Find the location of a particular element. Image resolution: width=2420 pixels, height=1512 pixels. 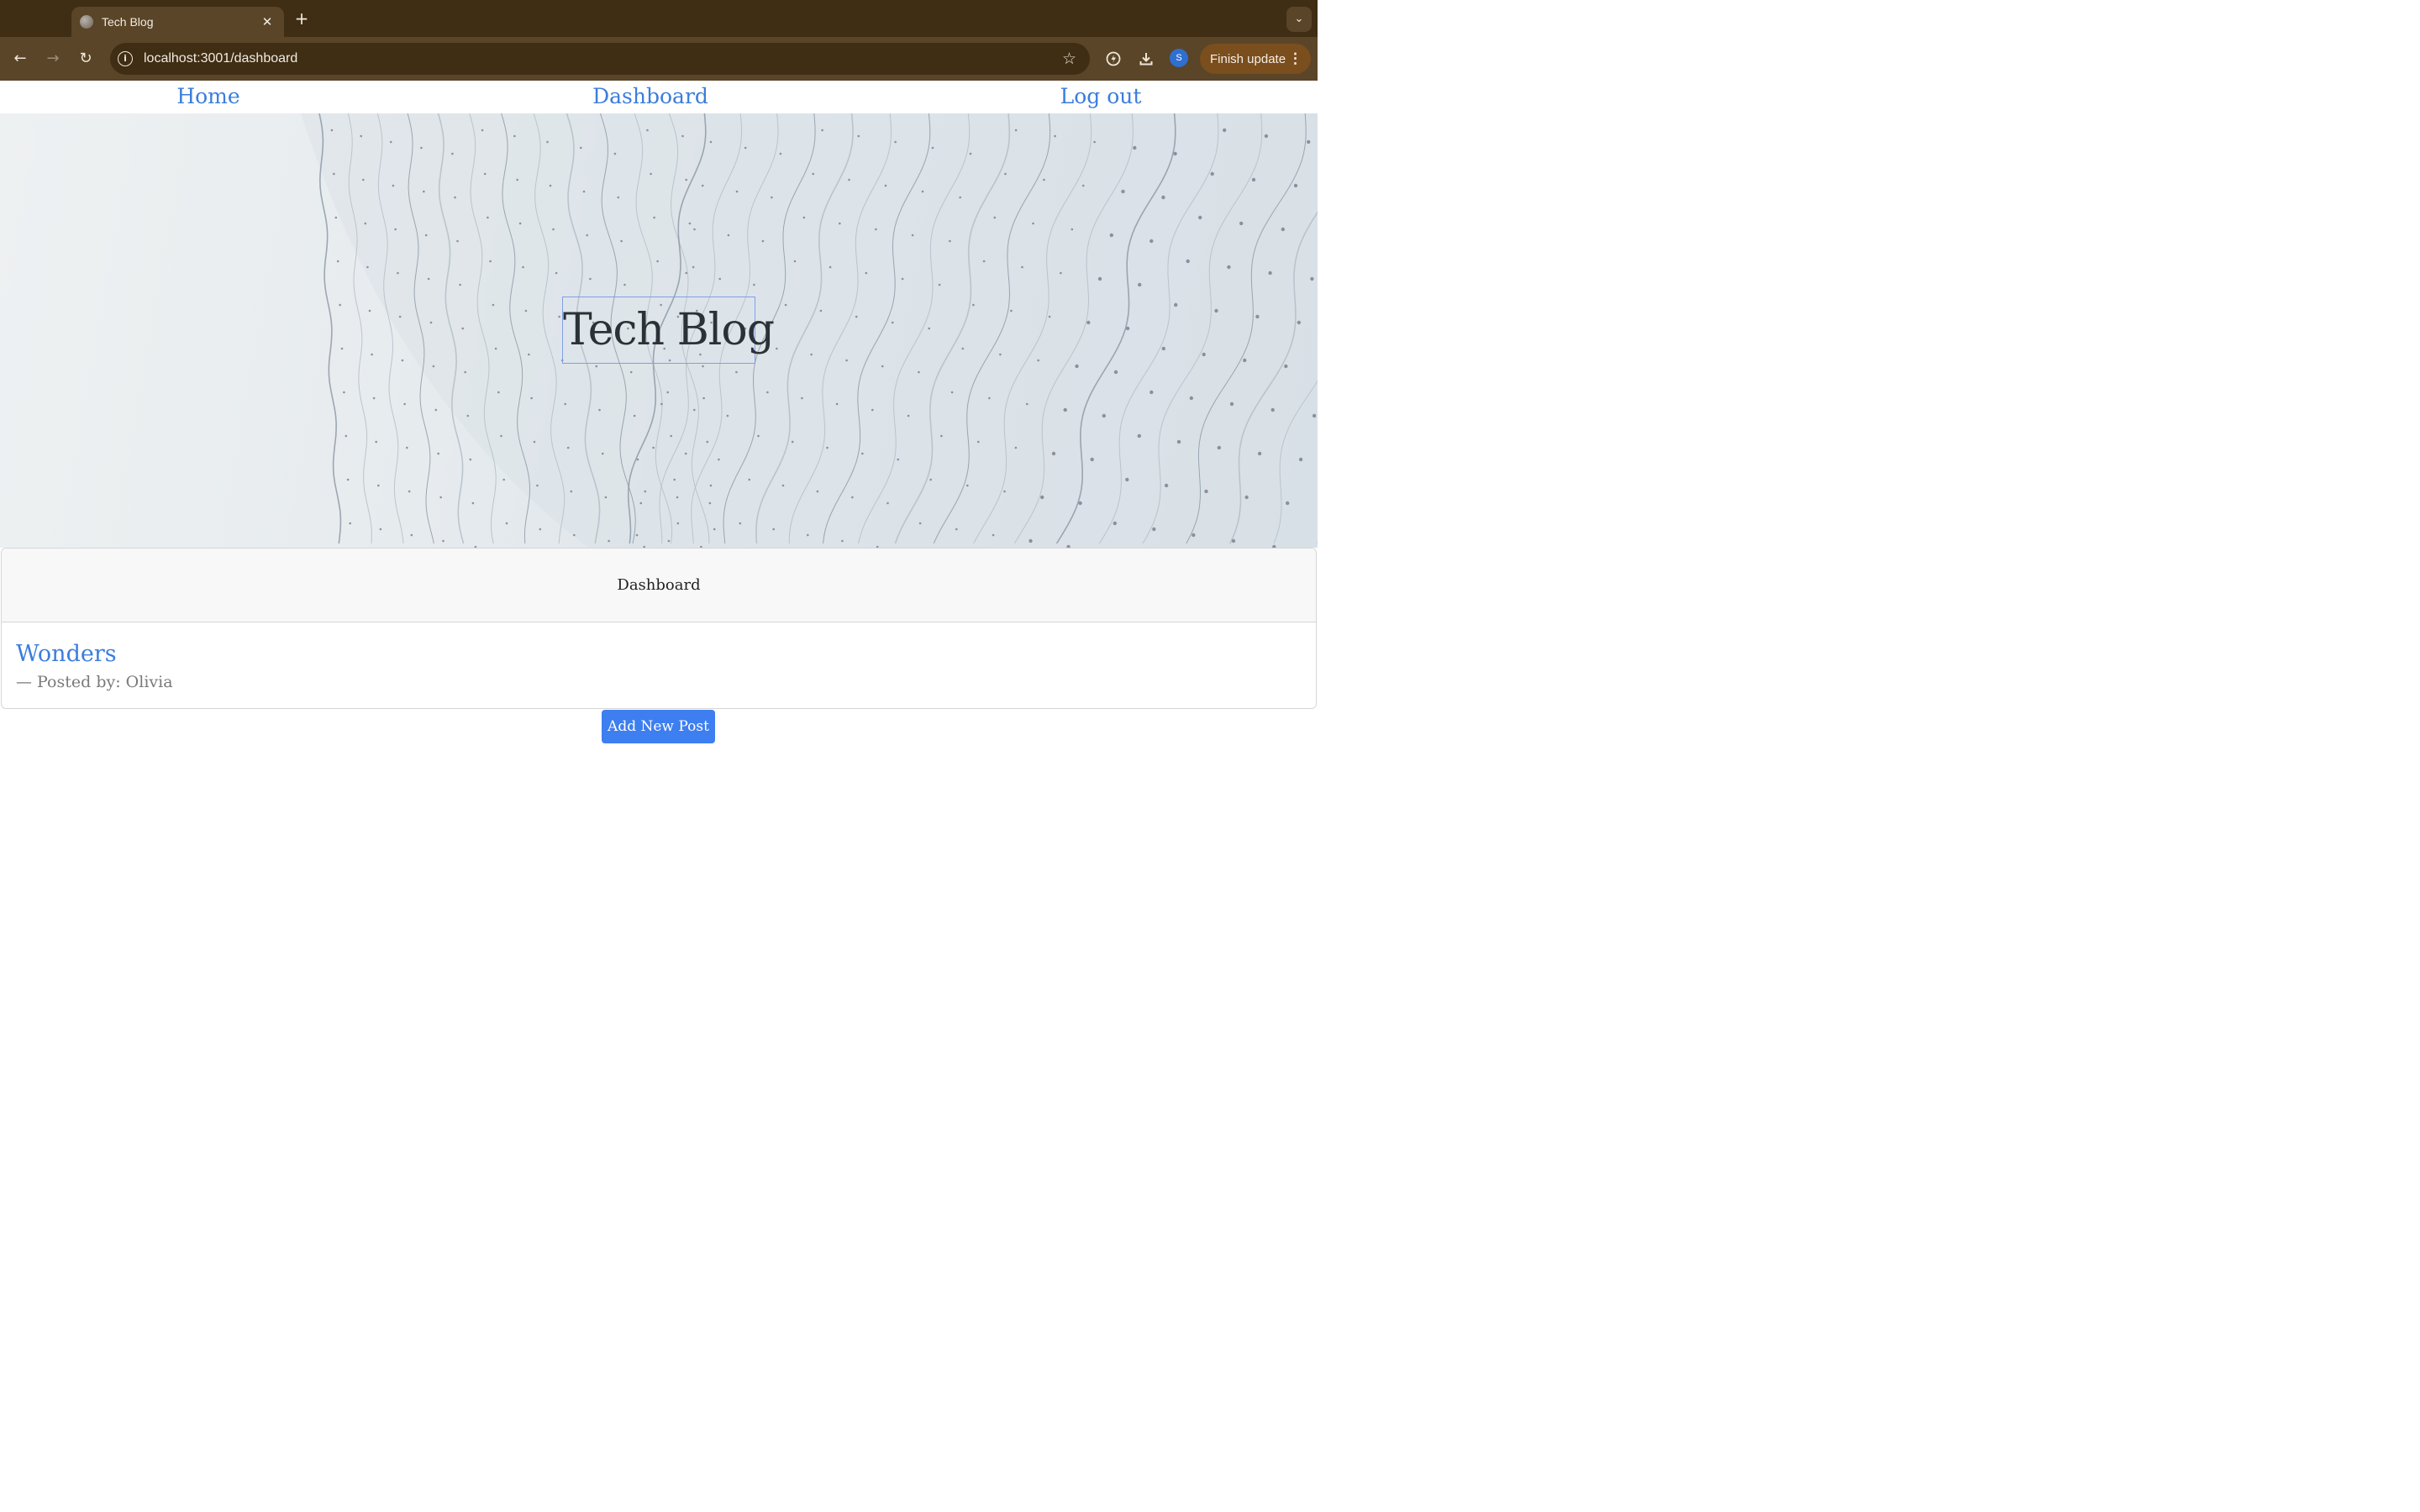

post-author: — Posted by: Olivia is located at coordinates (94, 682).